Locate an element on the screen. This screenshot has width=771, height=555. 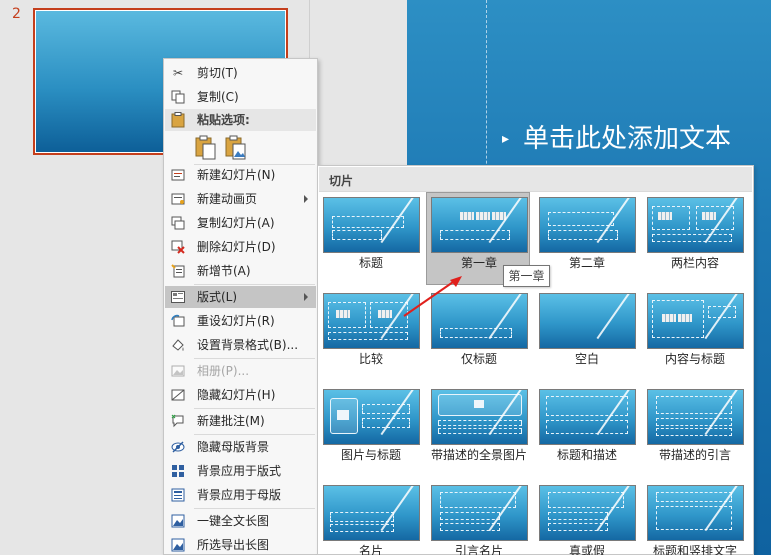
layout-option-quote-card: 引言名片 is located at coordinates (479, 518).